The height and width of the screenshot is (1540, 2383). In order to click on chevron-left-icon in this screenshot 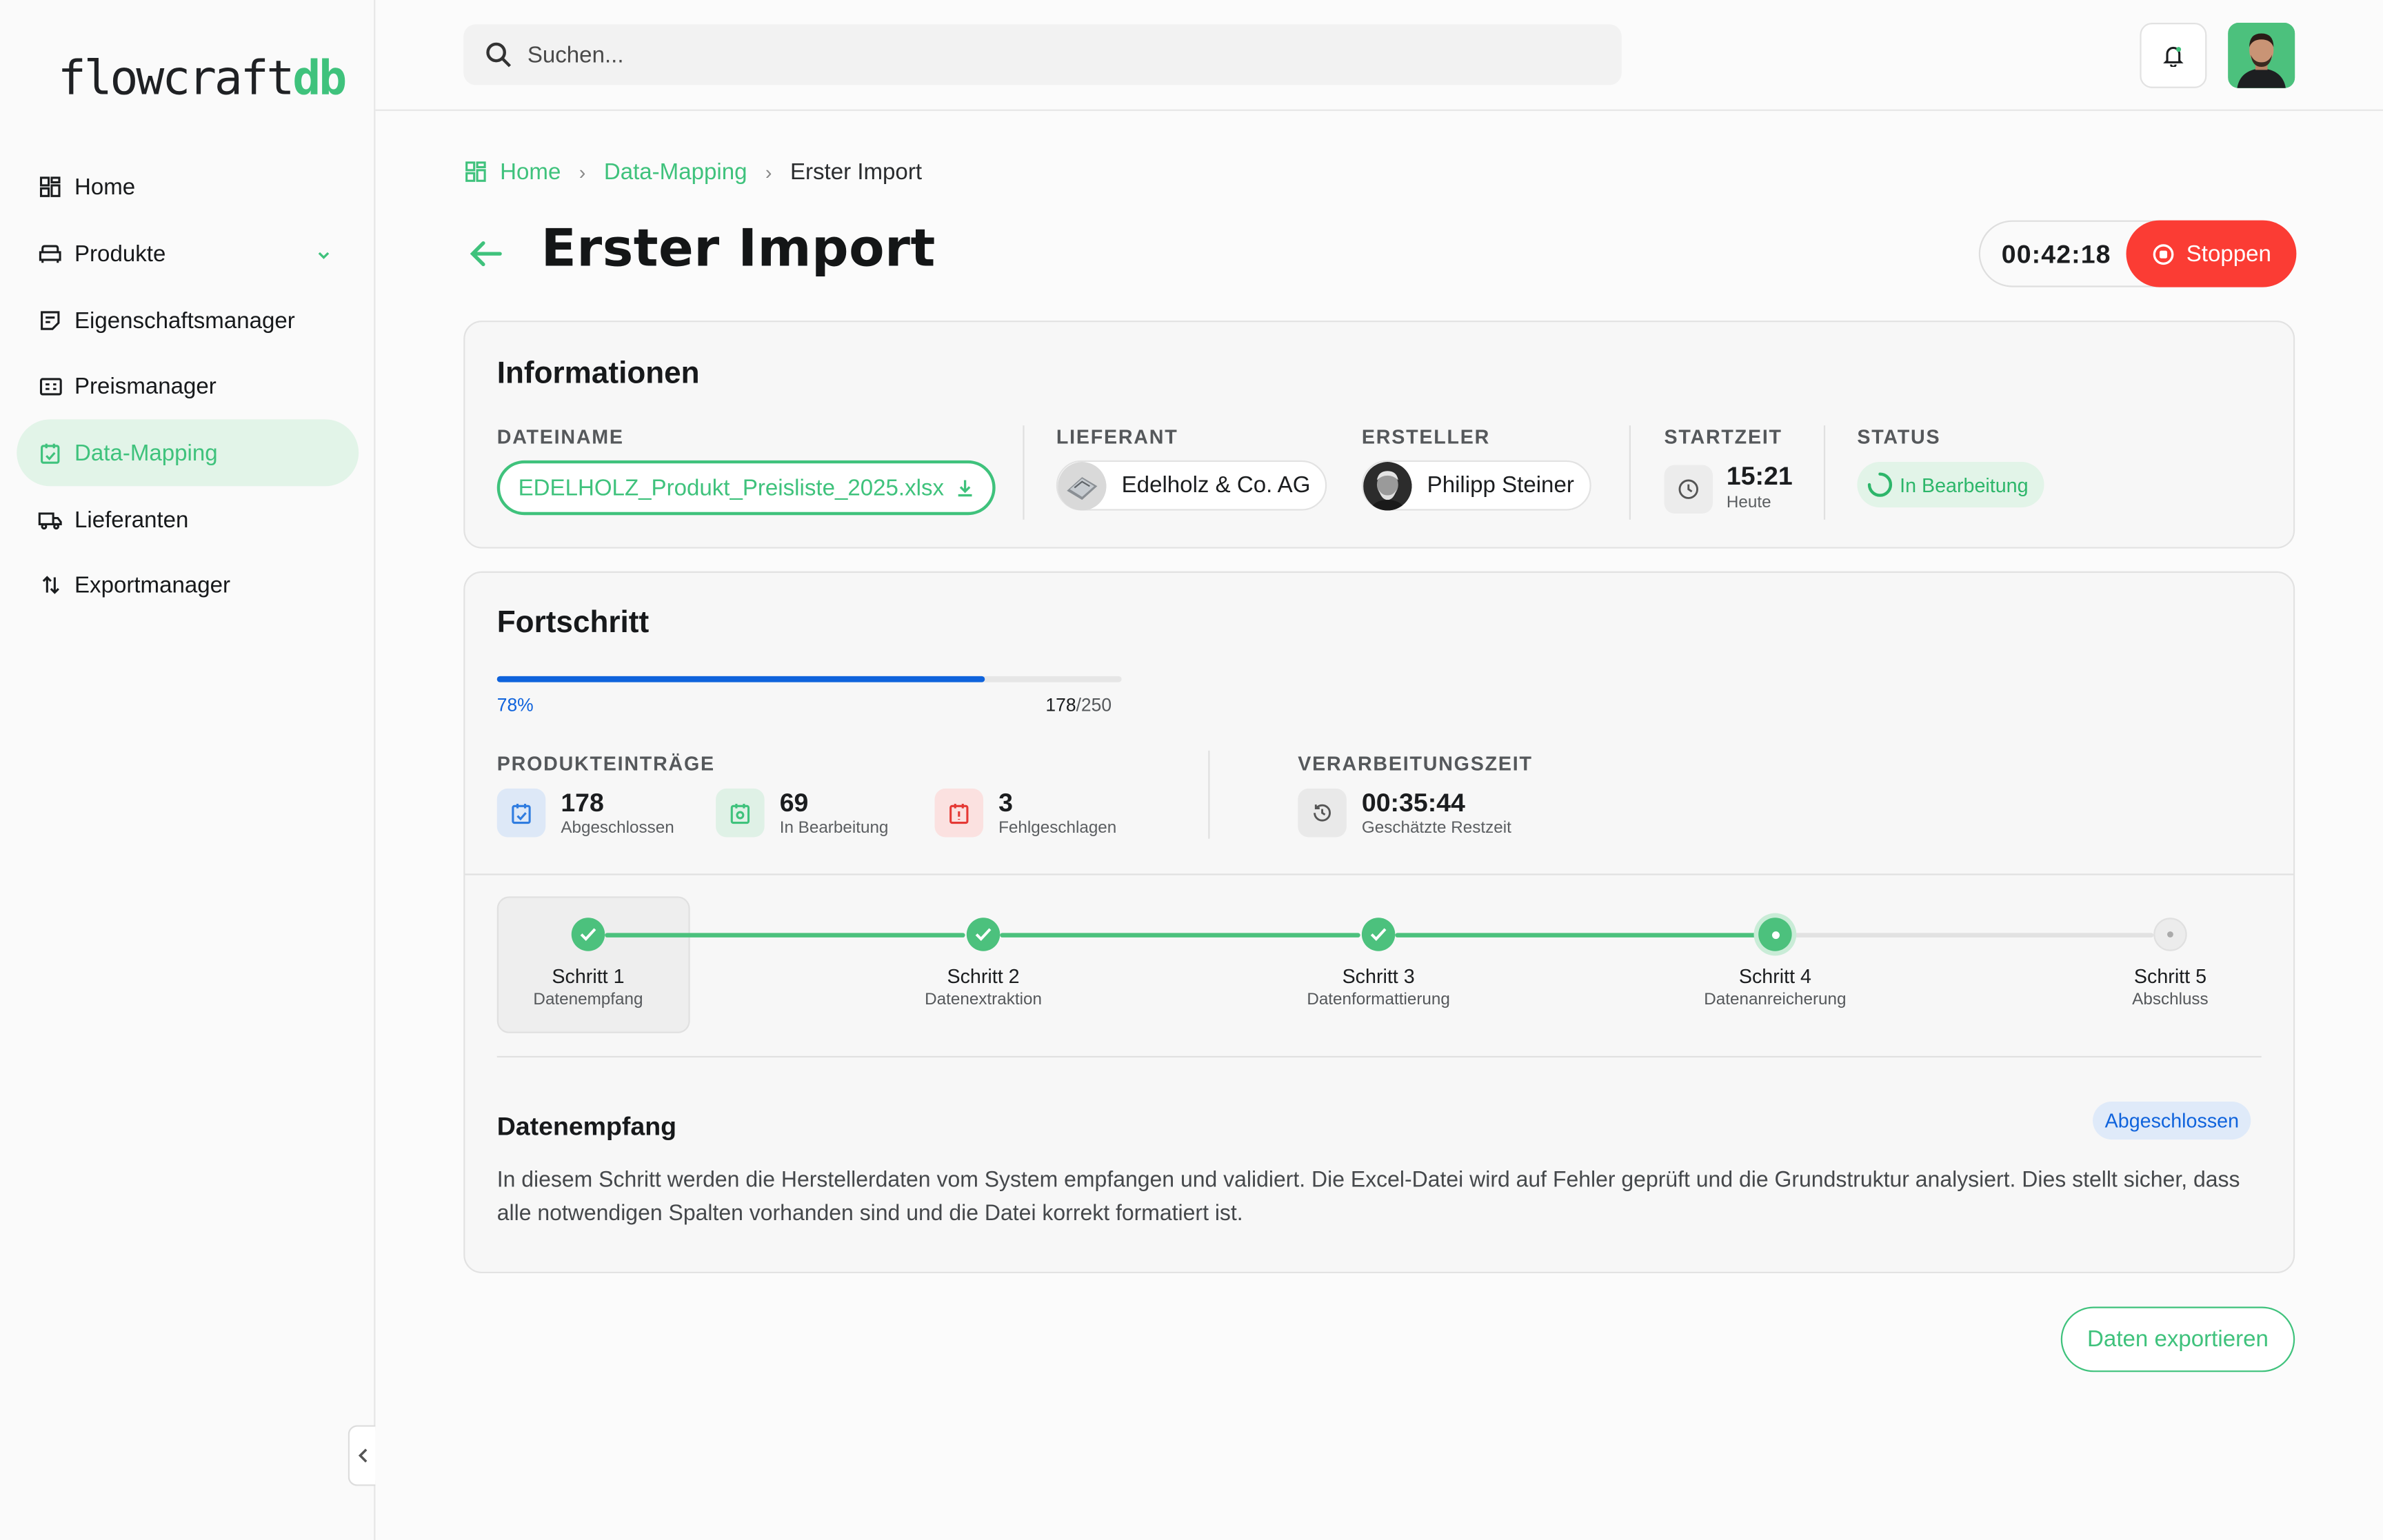, I will do `click(362, 1456)`.